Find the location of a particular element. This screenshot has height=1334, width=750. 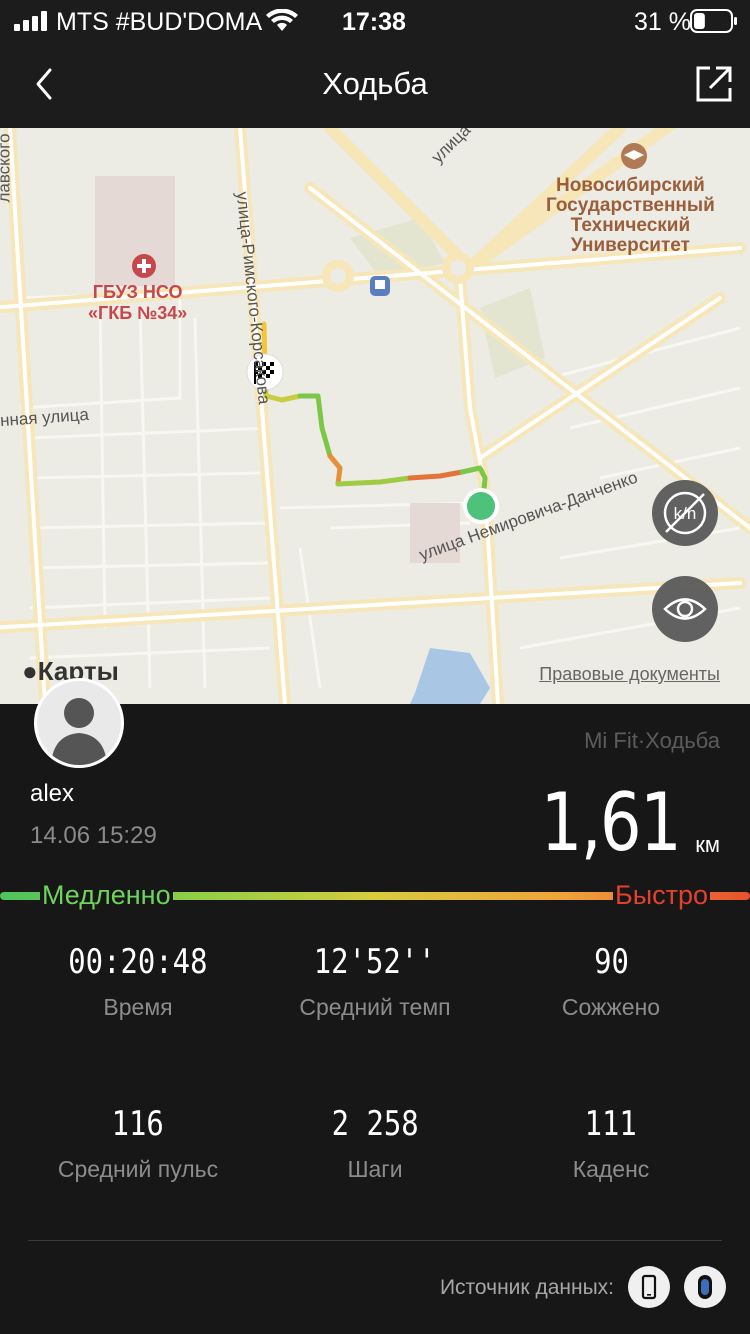

km-off-icon: k/n is located at coordinates (685, 513).